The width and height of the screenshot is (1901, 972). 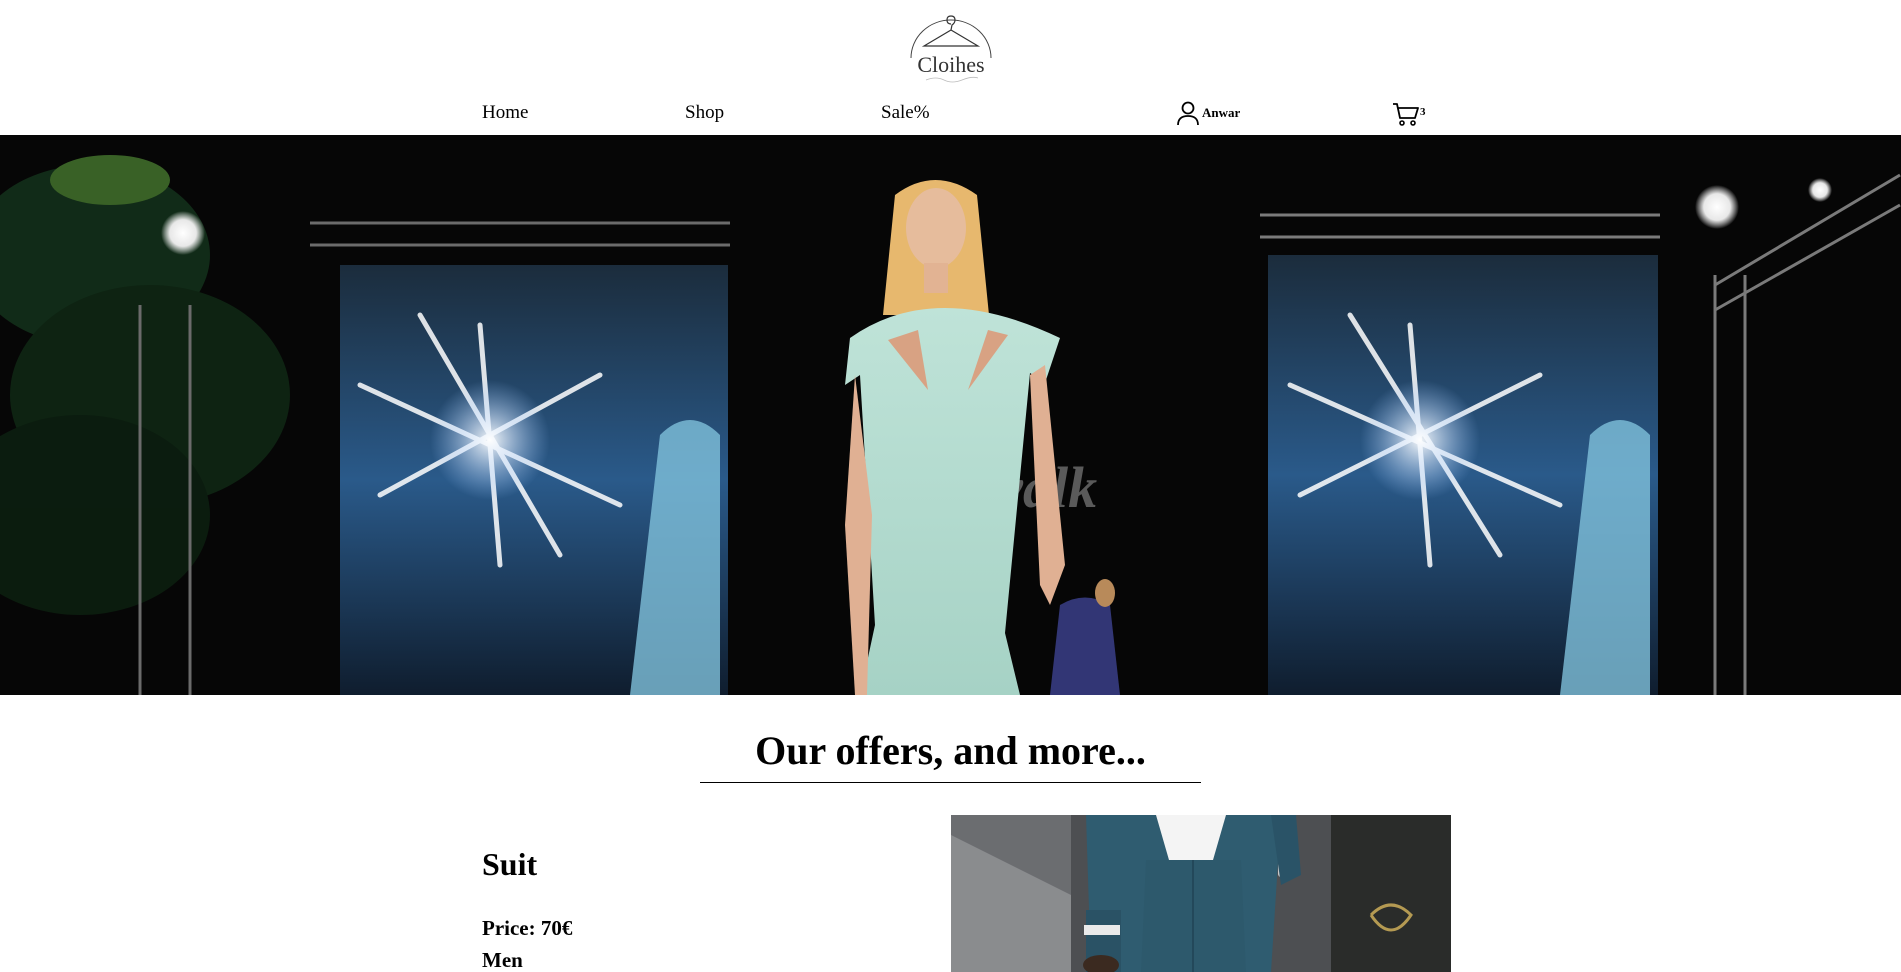 I want to click on user-name: Anwar, so click(x=1221, y=112).